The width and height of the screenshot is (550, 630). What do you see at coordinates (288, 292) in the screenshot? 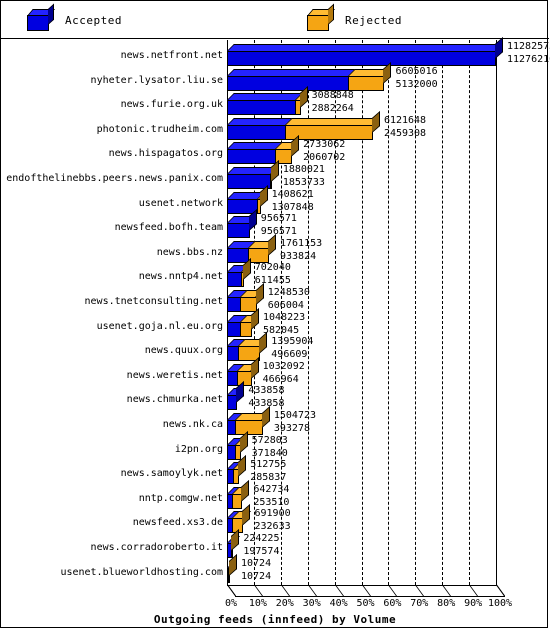
I see `bar-value-total: 1248530` at bounding box center [288, 292].